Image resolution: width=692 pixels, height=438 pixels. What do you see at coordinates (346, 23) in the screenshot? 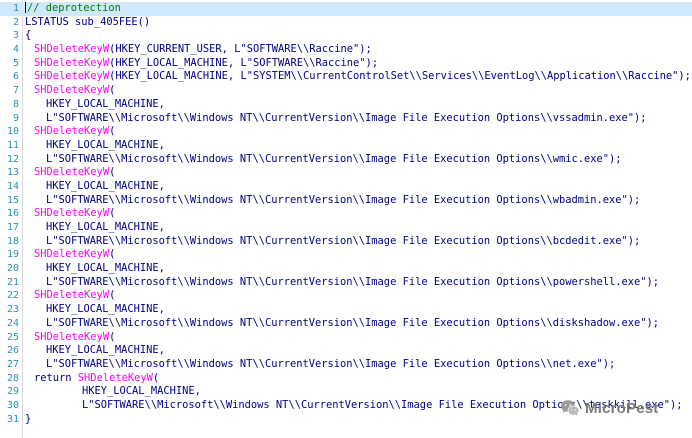
I see `code-line: 2 LSTATUS sub_405FEE()` at bounding box center [346, 23].